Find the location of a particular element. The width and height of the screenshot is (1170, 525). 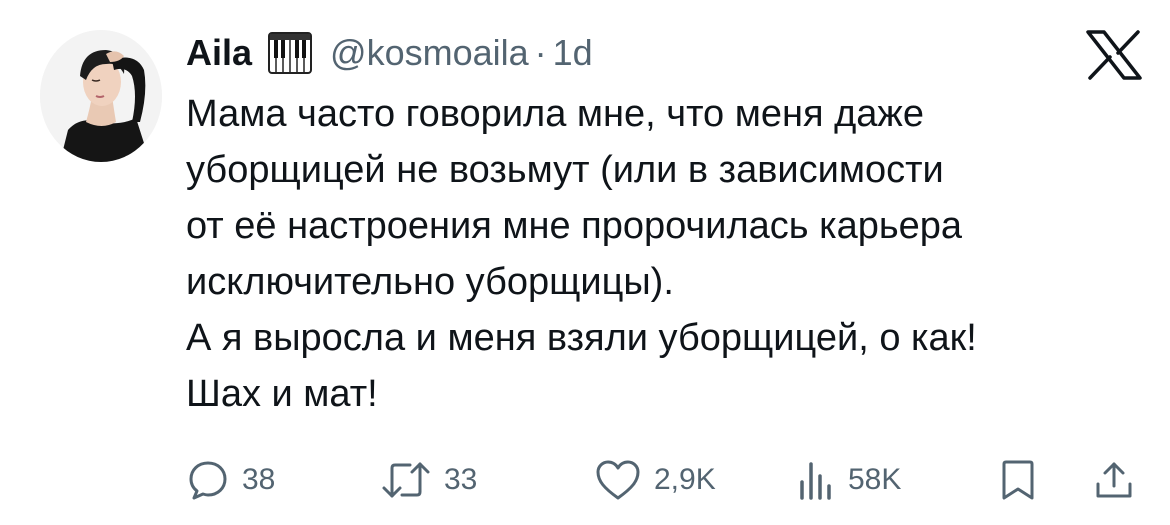

retweet-button: 33 is located at coordinates (428, 480).